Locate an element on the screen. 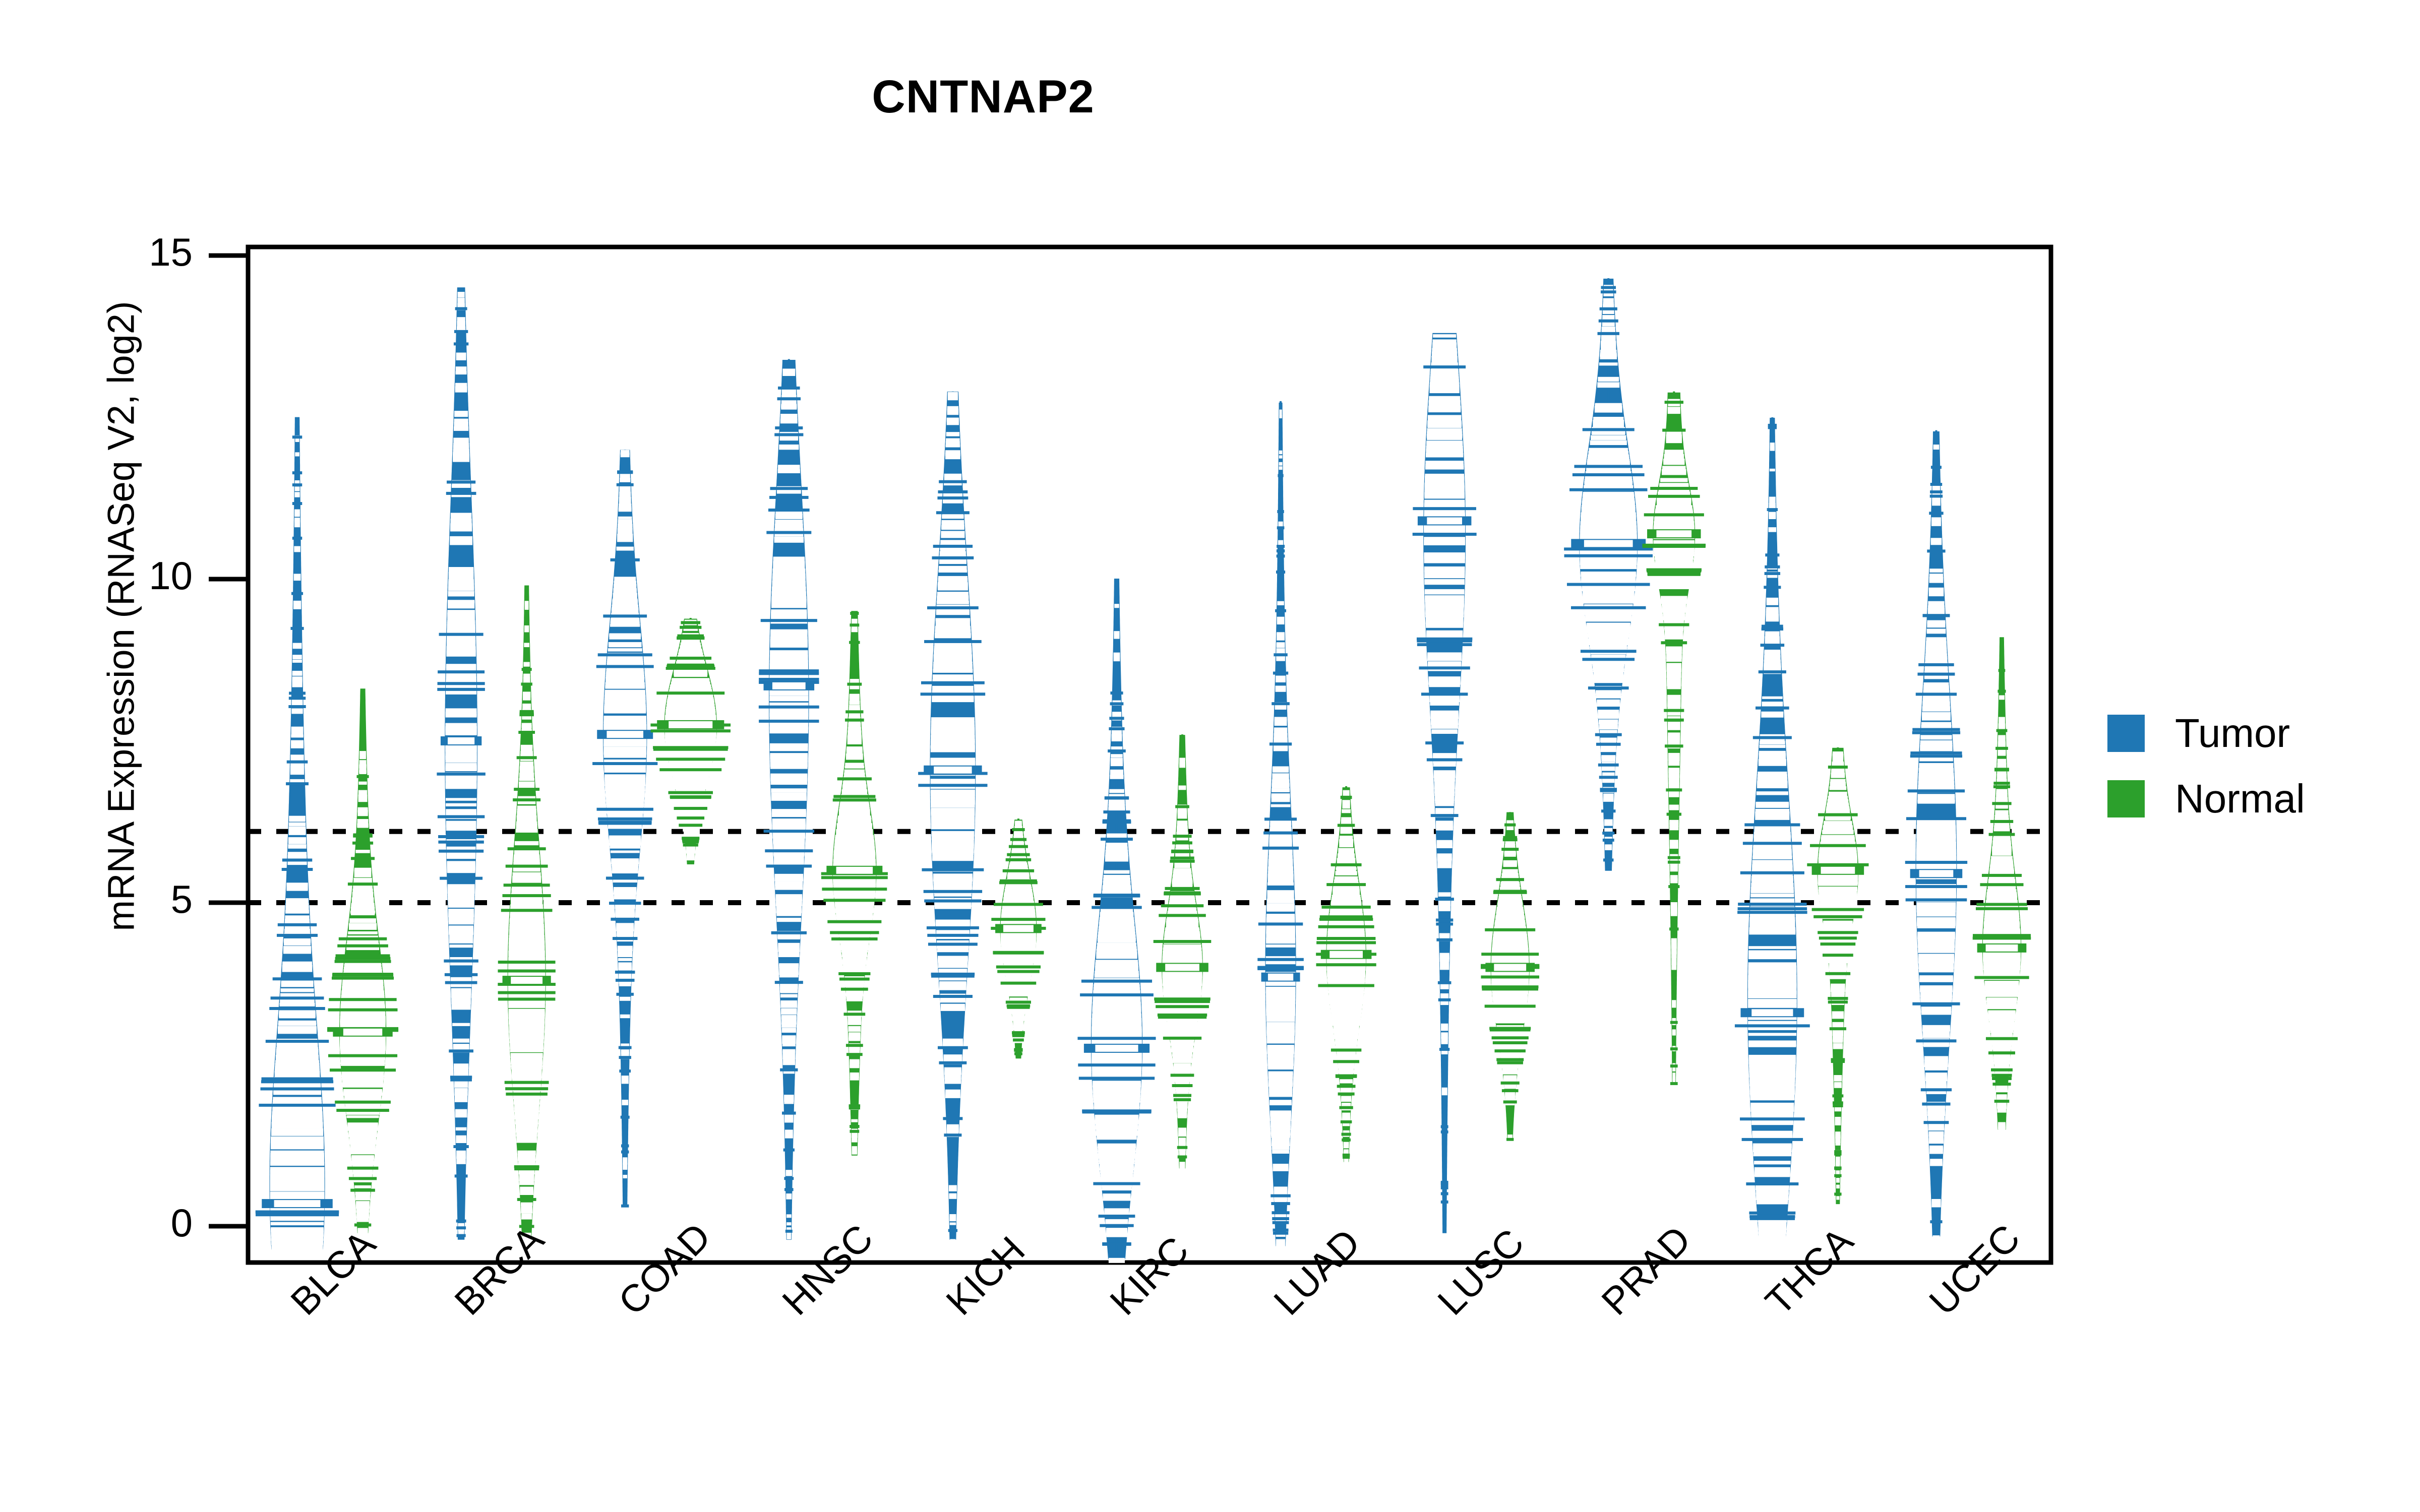 This screenshot has width=2420, height=1512. legend-label-normal: Normal is located at coordinates (2240, 798).